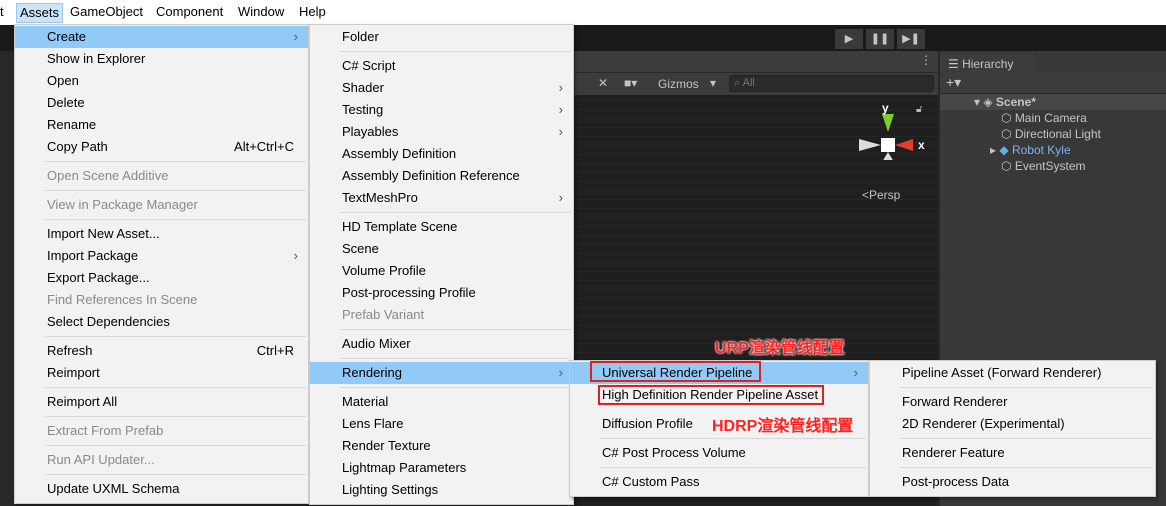 Image resolution: width=1166 pixels, height=506 pixels. What do you see at coordinates (919, 109) in the screenshot?
I see `lock-icon: 🔓︎` at bounding box center [919, 109].